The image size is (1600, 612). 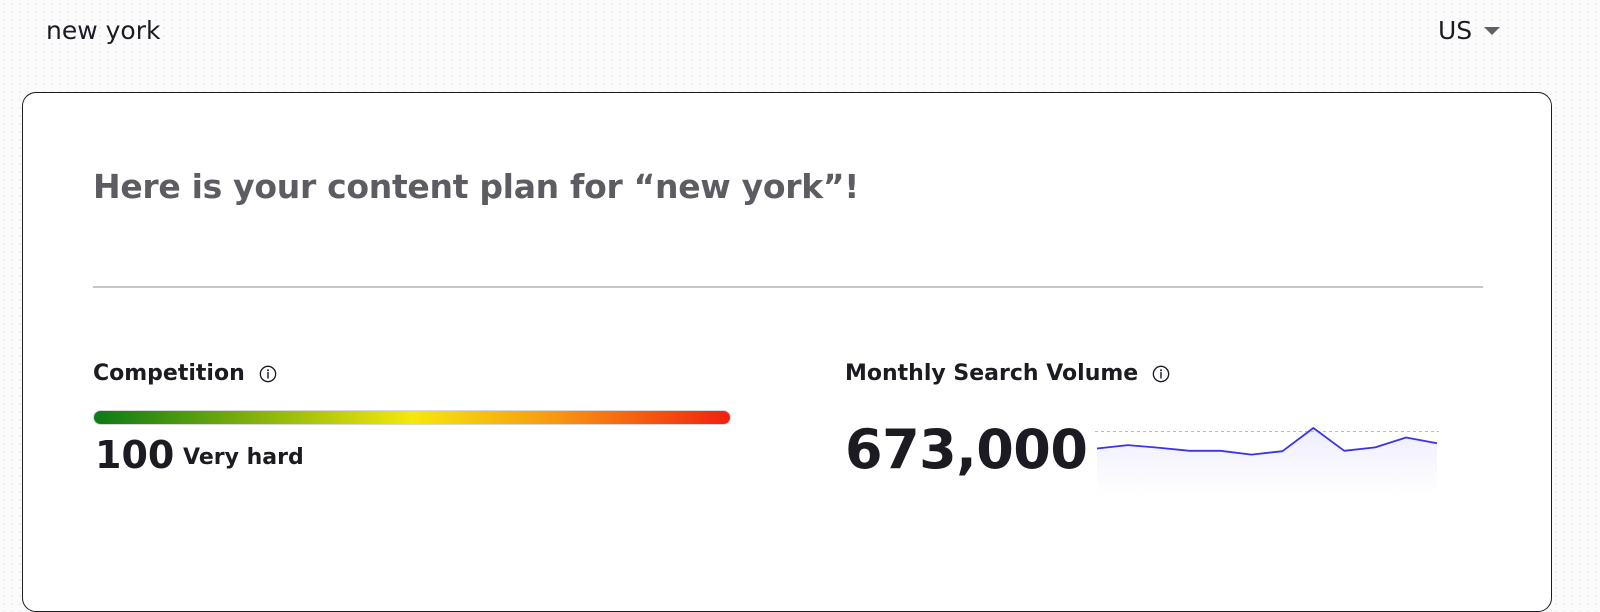 I want to click on competition-score: 100, so click(x=135, y=455).